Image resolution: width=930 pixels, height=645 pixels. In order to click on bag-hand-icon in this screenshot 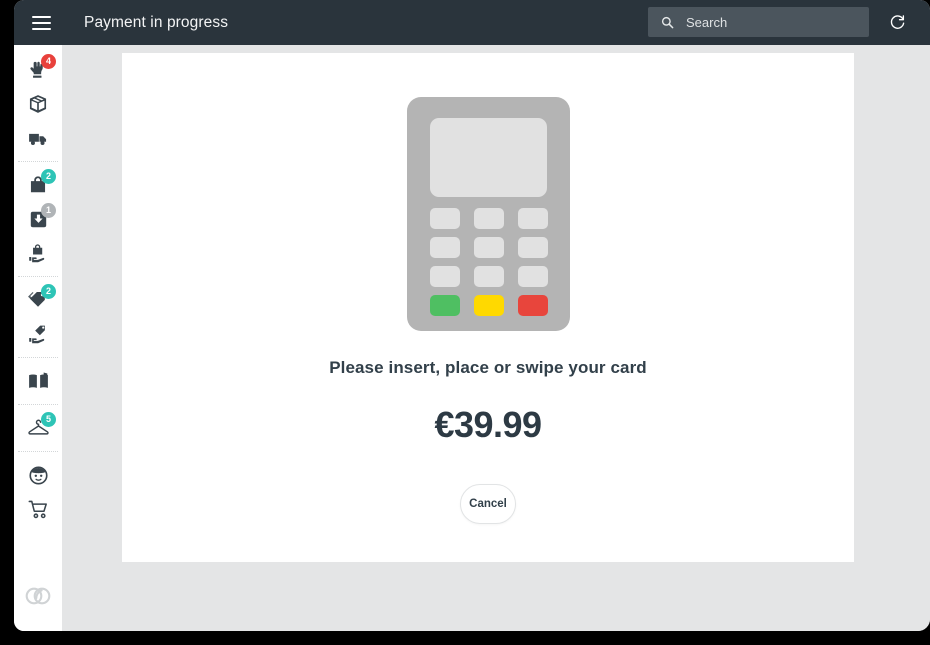, I will do `click(38, 253)`.